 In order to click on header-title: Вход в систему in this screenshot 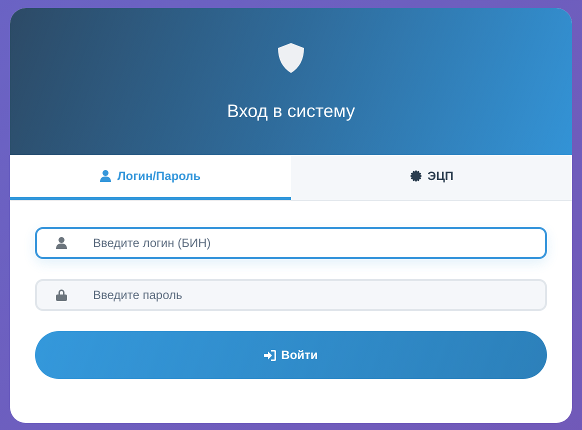, I will do `click(291, 111)`.